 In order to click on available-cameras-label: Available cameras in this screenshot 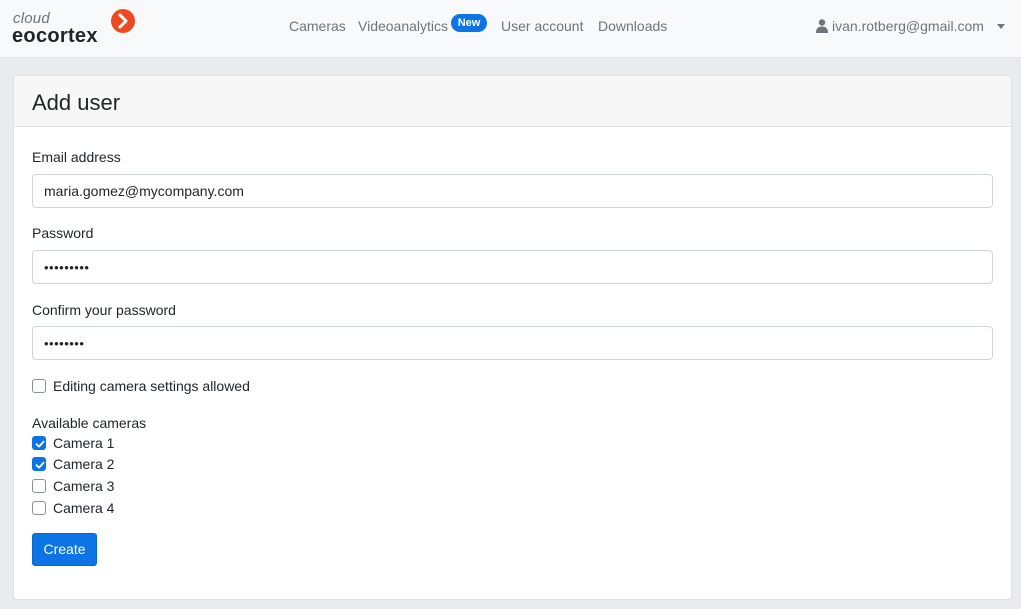, I will do `click(89, 423)`.